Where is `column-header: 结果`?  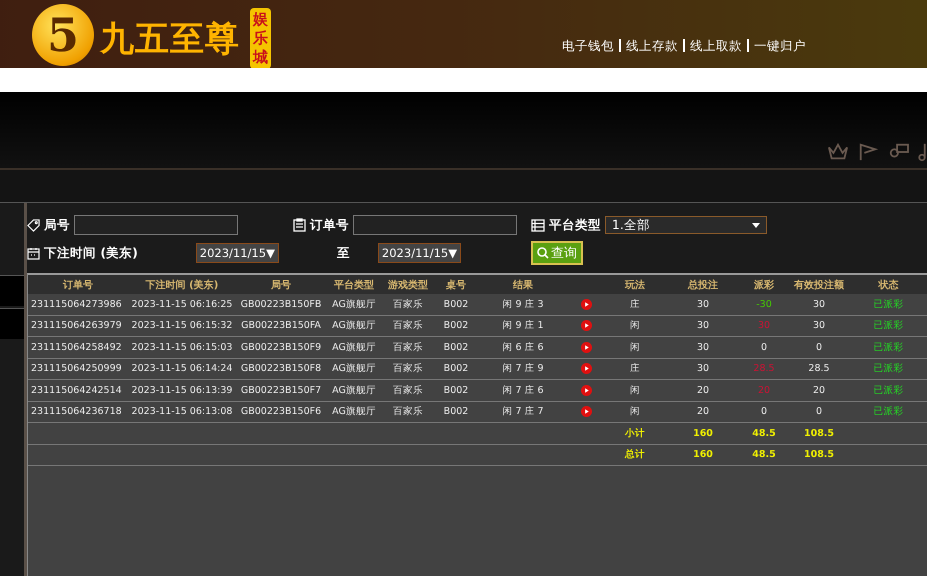
column-header: 结果 is located at coordinates (523, 285).